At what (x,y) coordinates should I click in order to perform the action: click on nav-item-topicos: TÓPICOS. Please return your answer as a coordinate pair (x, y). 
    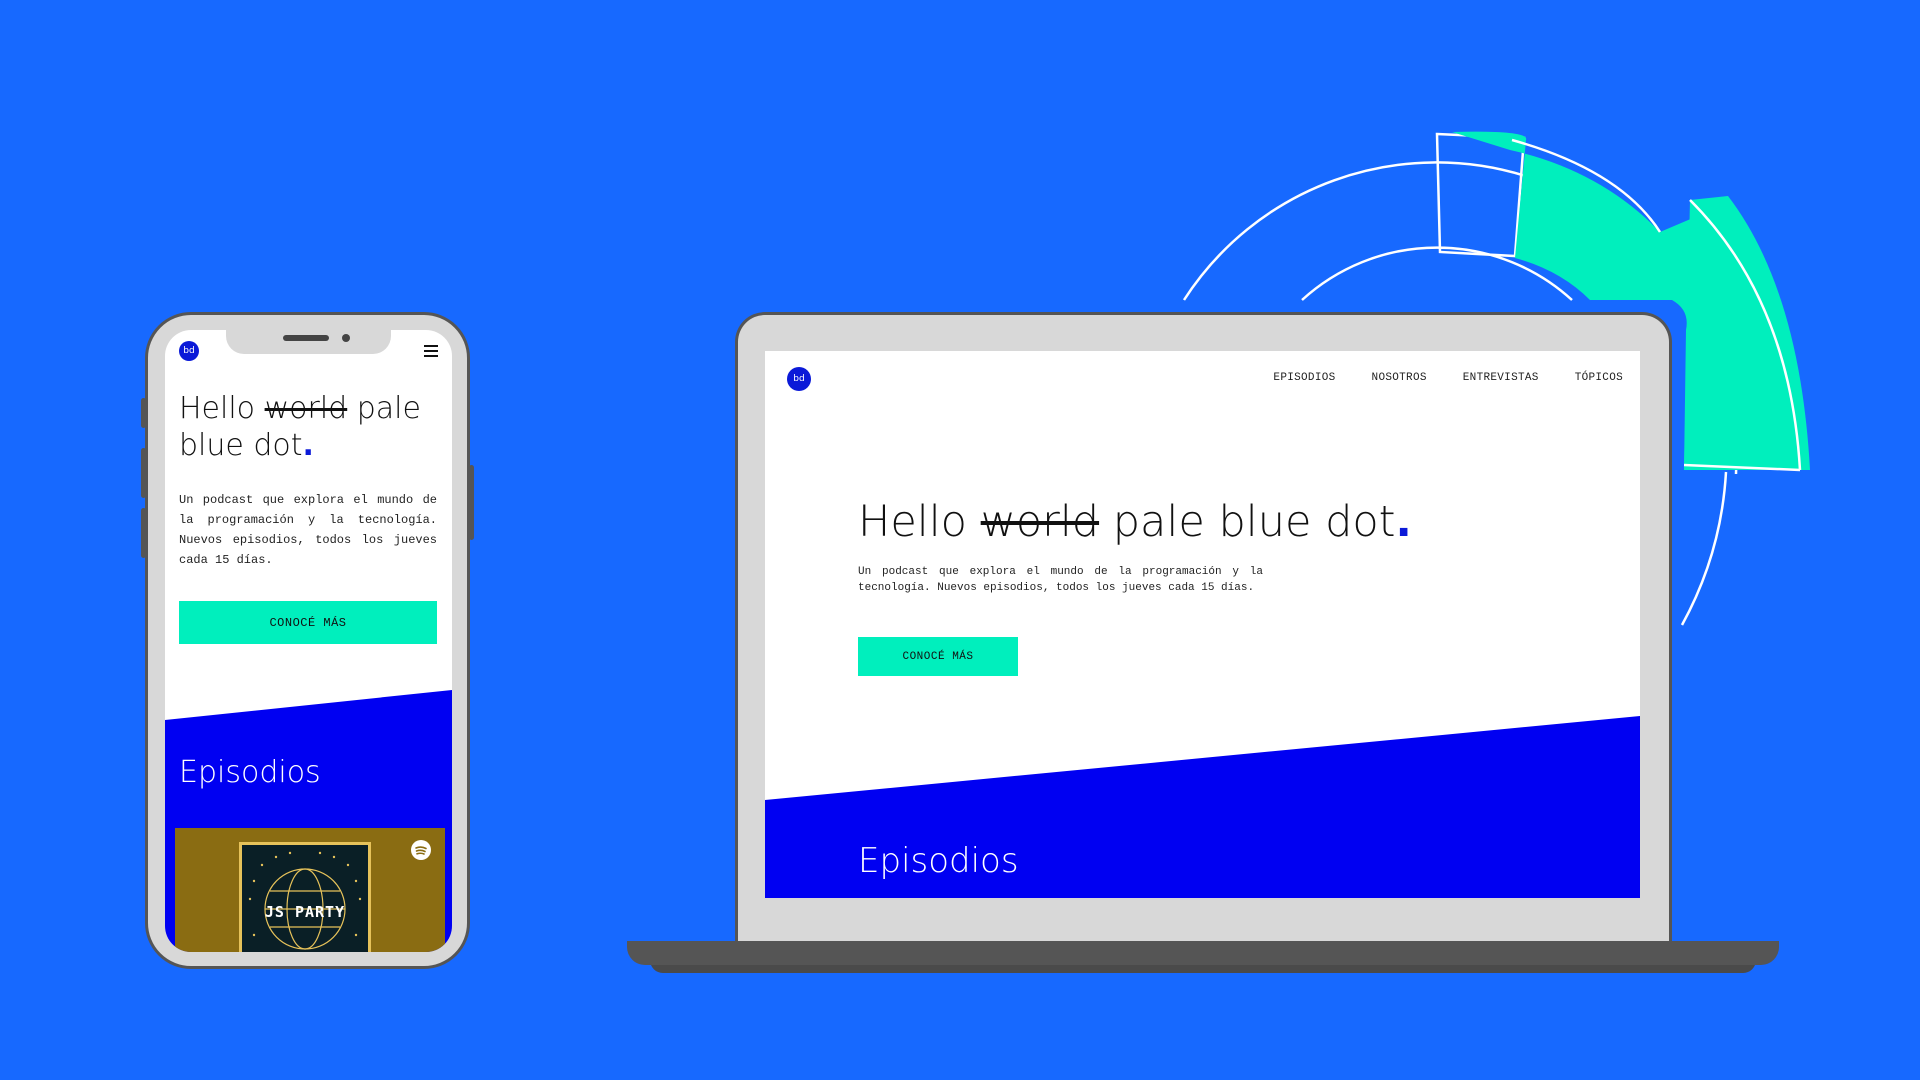
    Looking at the image, I should click on (1599, 378).